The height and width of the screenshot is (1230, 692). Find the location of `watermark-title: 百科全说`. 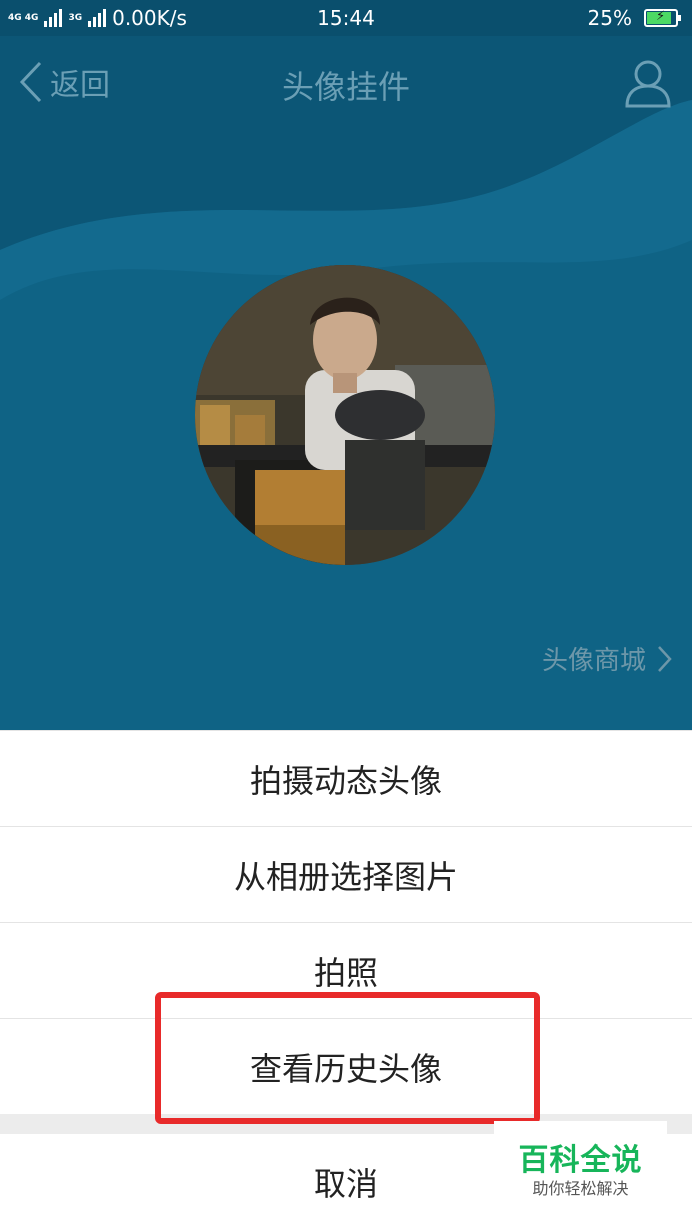

watermark-title: 百科全说 is located at coordinates (580, 1160).